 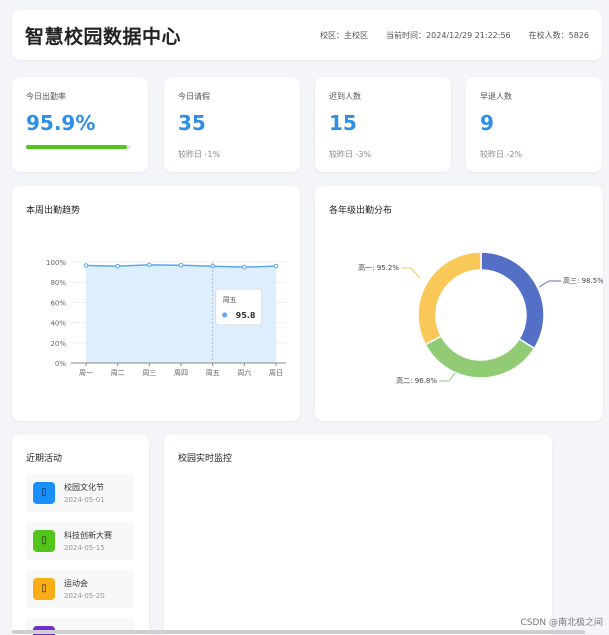 I want to click on stat-value: 35, so click(x=192, y=123).